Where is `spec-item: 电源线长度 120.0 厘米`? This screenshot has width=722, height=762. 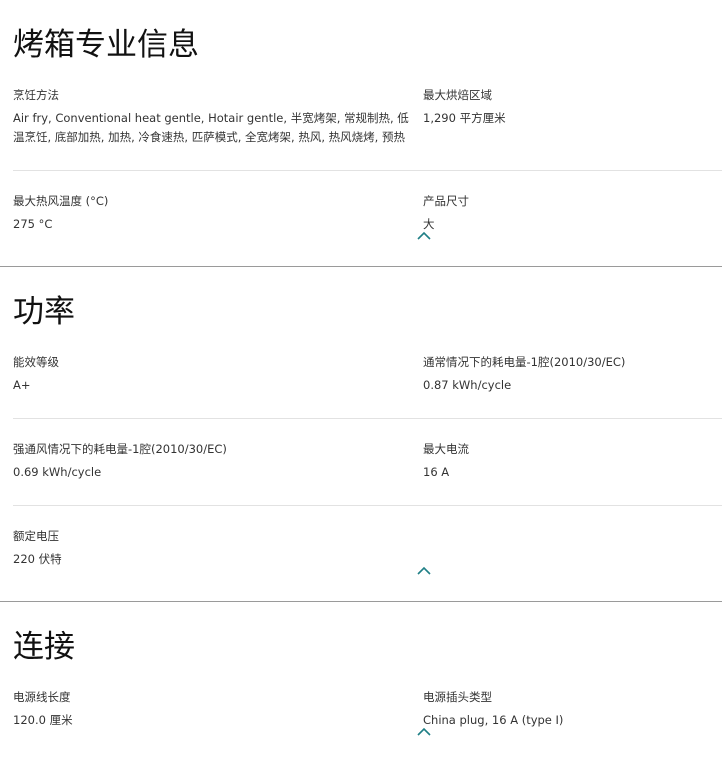 spec-item: 电源线长度 120.0 厘米 is located at coordinates (218, 709).